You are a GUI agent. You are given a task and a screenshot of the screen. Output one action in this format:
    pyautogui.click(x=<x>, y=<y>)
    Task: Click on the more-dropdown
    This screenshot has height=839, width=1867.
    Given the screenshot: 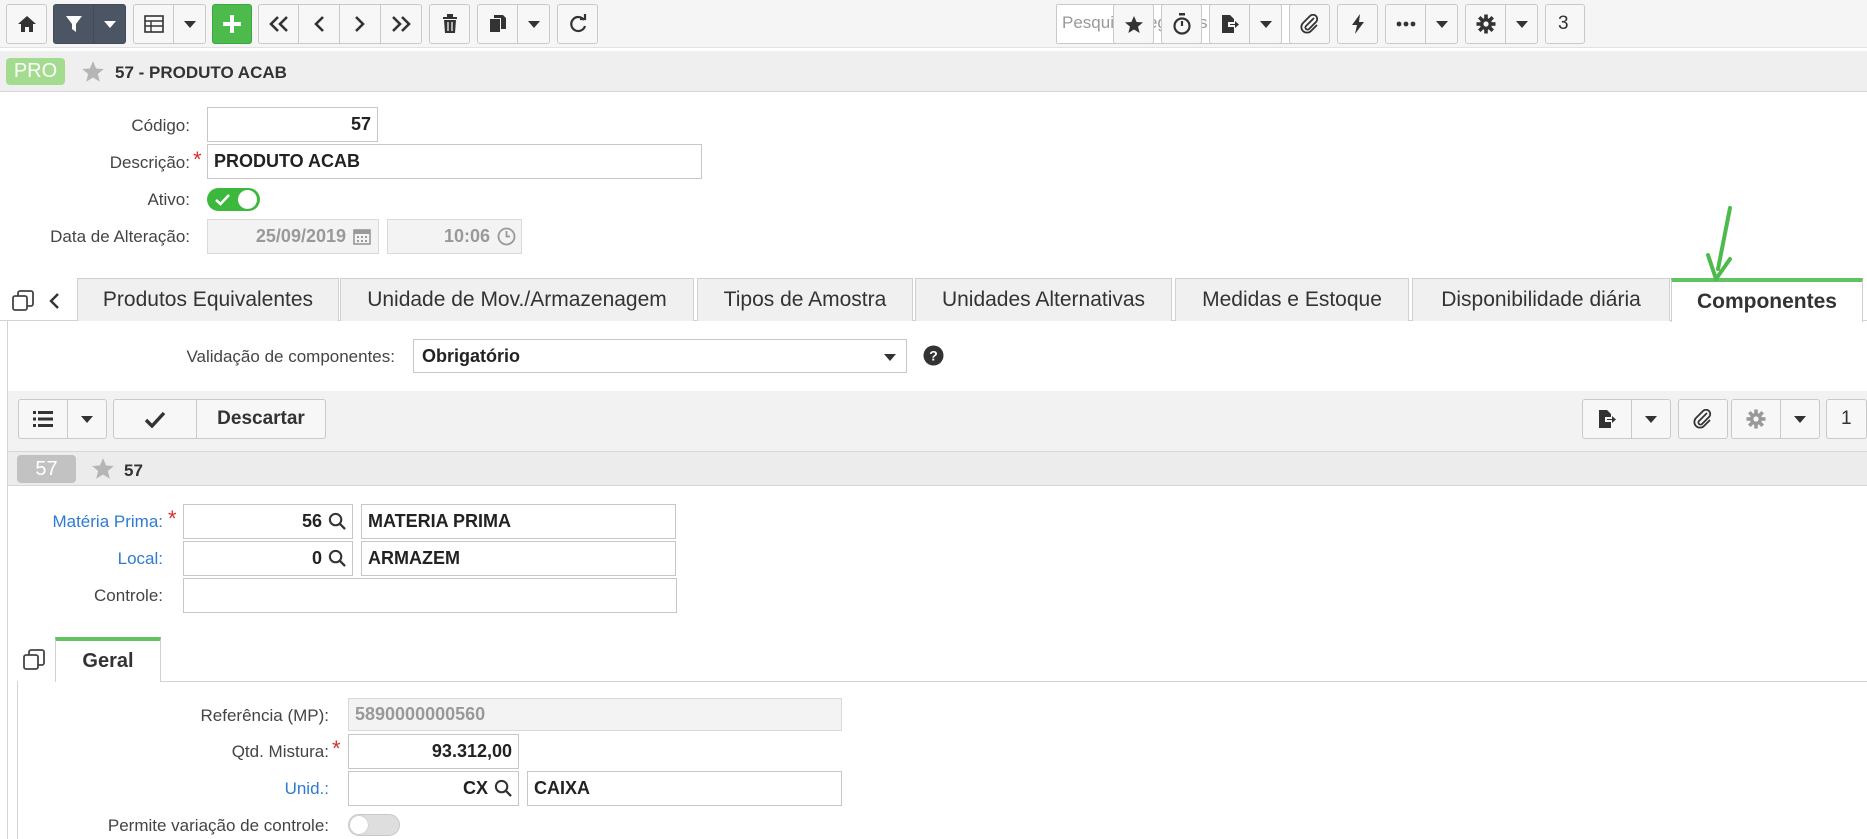 What is the action you would take?
    pyautogui.click(x=1441, y=24)
    